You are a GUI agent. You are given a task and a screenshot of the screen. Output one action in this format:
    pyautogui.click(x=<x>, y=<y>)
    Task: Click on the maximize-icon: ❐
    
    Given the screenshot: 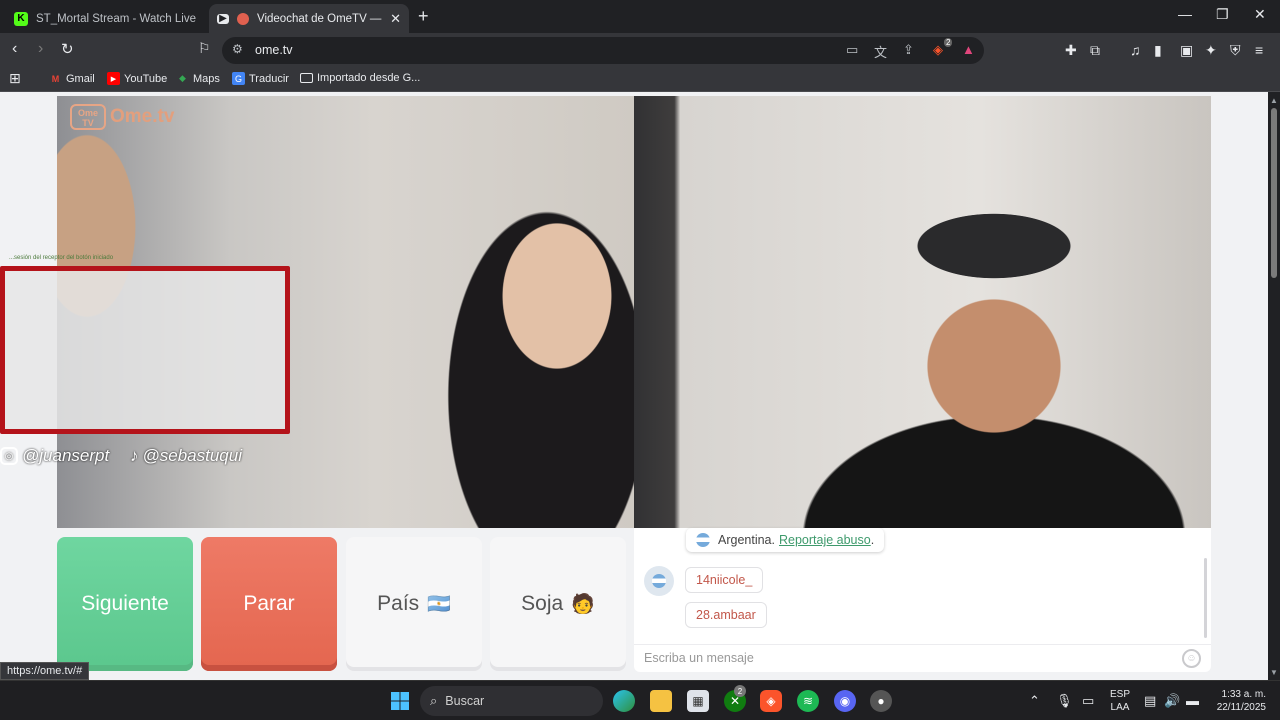 What is the action you would take?
    pyautogui.click(x=1222, y=14)
    